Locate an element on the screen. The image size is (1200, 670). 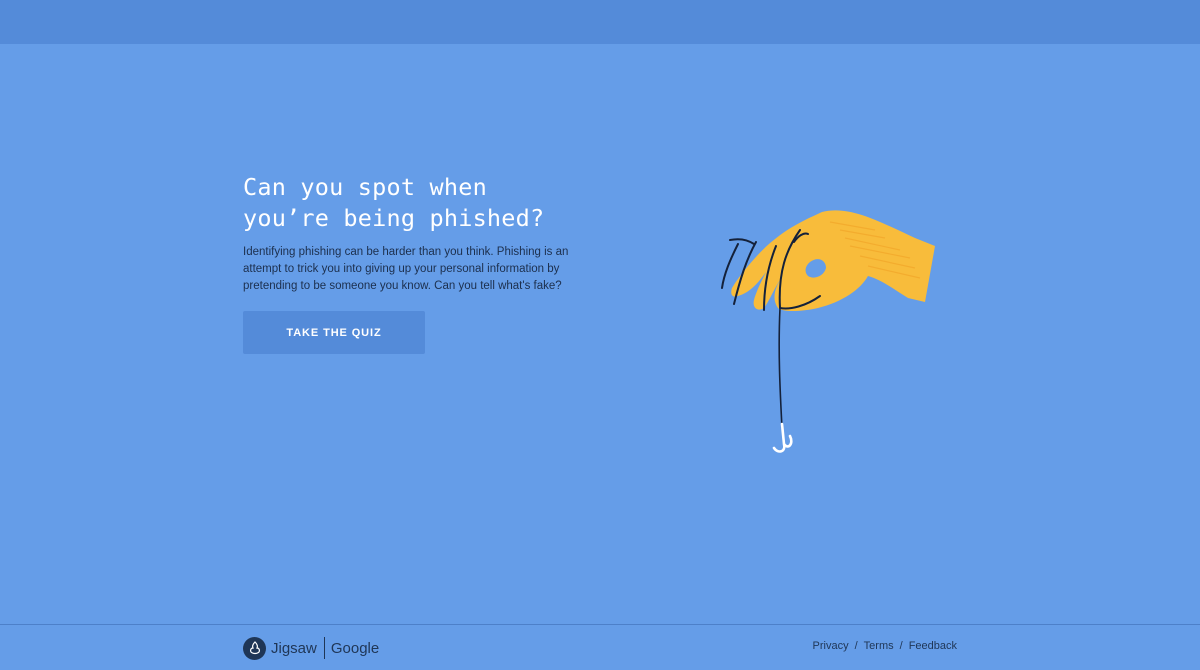
fishing-line is located at coordinates (780, 368).